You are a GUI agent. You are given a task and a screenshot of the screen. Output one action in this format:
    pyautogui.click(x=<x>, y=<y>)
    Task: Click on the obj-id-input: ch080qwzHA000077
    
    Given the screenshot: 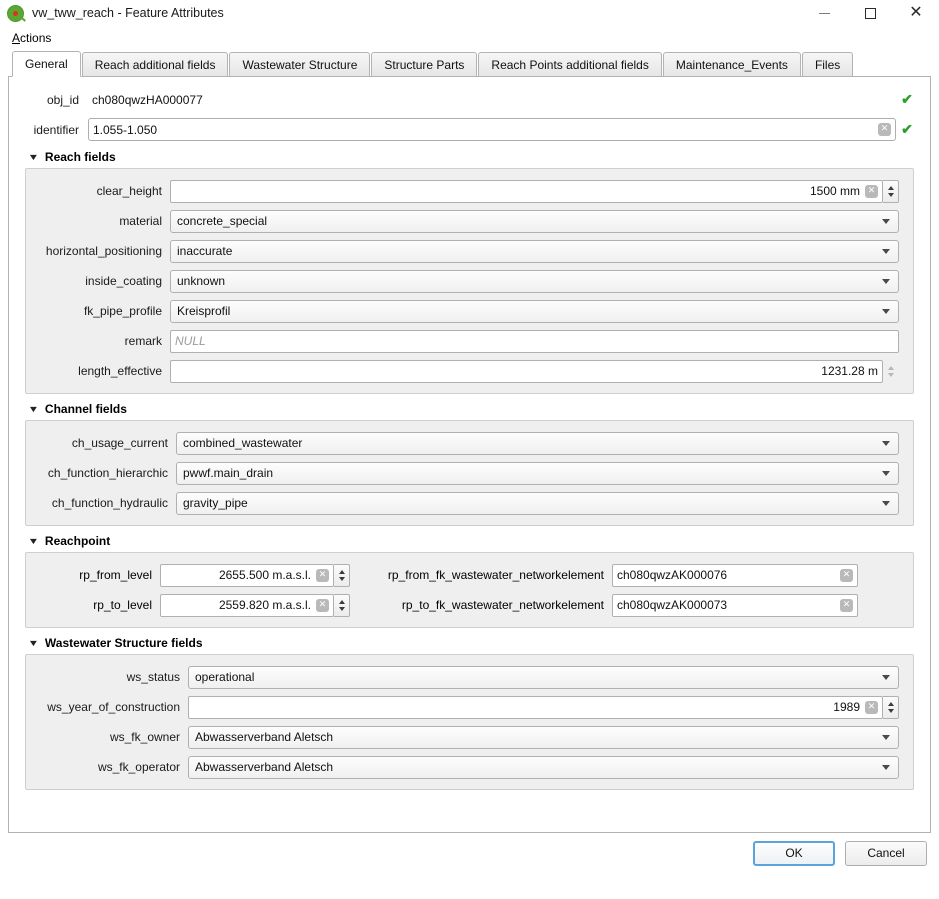 What is the action you would take?
    pyautogui.click(x=492, y=99)
    